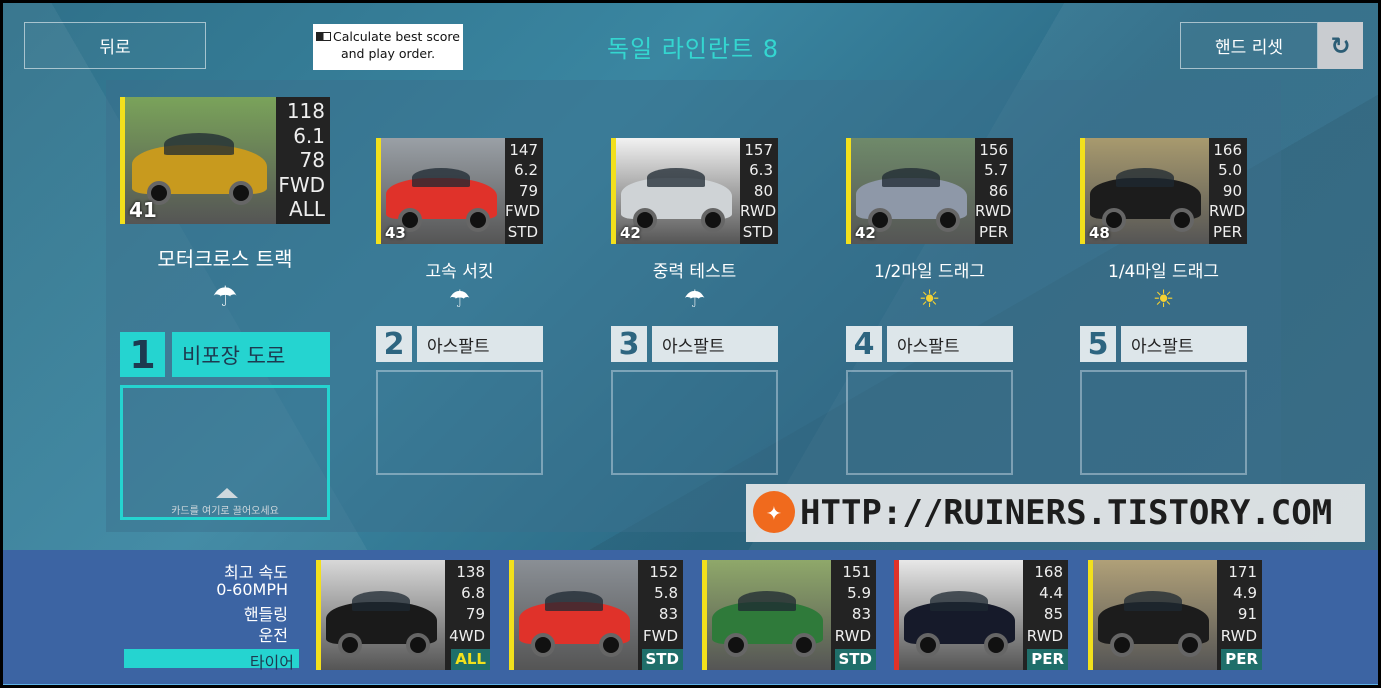  What do you see at coordinates (225, 452) in the screenshot?
I see `card-drop-zone: 카드를 여기로 끌어오세요` at bounding box center [225, 452].